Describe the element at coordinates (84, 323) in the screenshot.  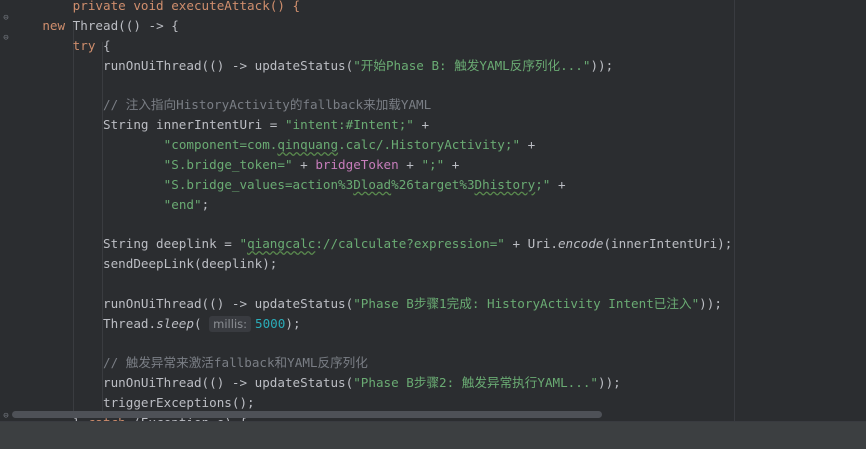
I see `code-token: Thread.` at that location.